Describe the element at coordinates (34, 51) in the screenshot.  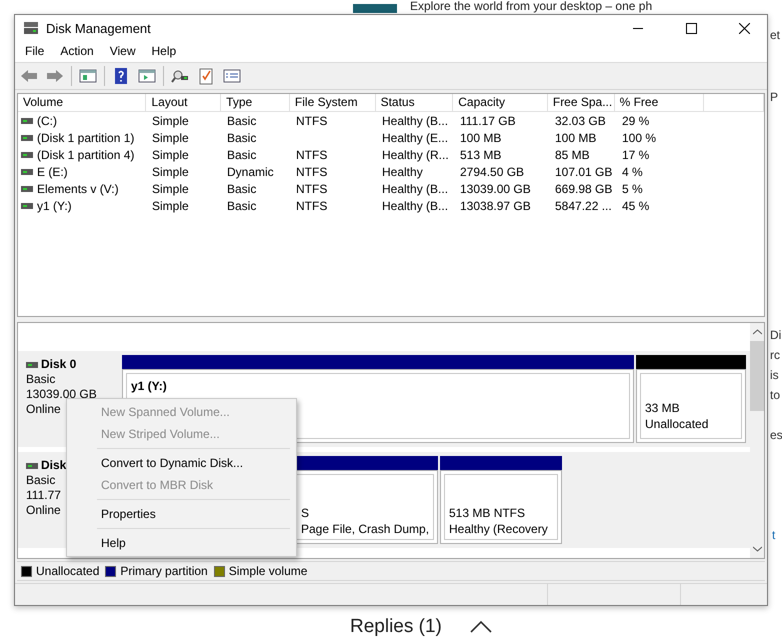
I see `menu-item: File` at that location.